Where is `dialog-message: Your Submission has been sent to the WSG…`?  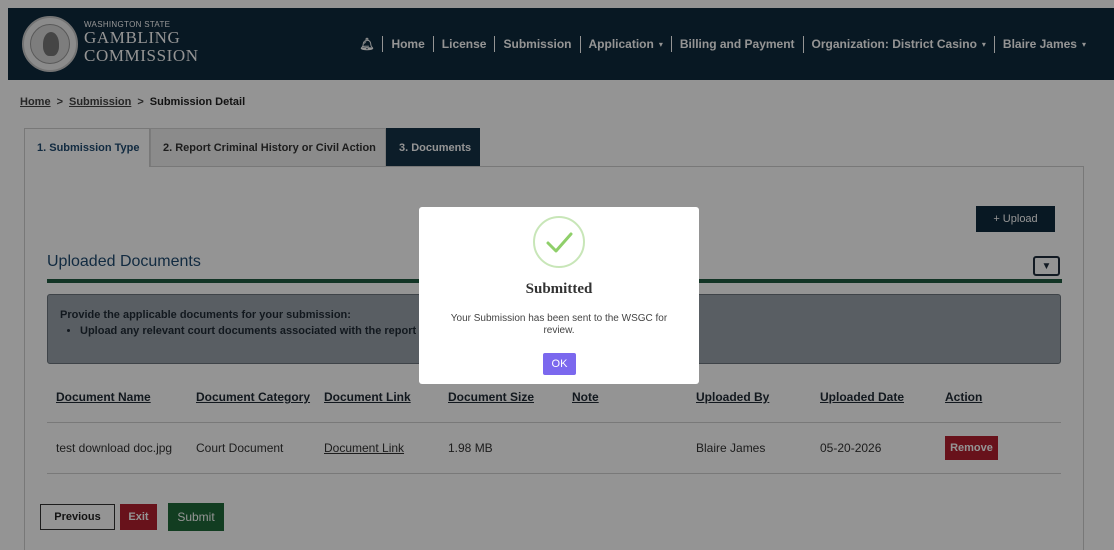 dialog-message: Your Submission has been sent to the WSG… is located at coordinates (559, 324).